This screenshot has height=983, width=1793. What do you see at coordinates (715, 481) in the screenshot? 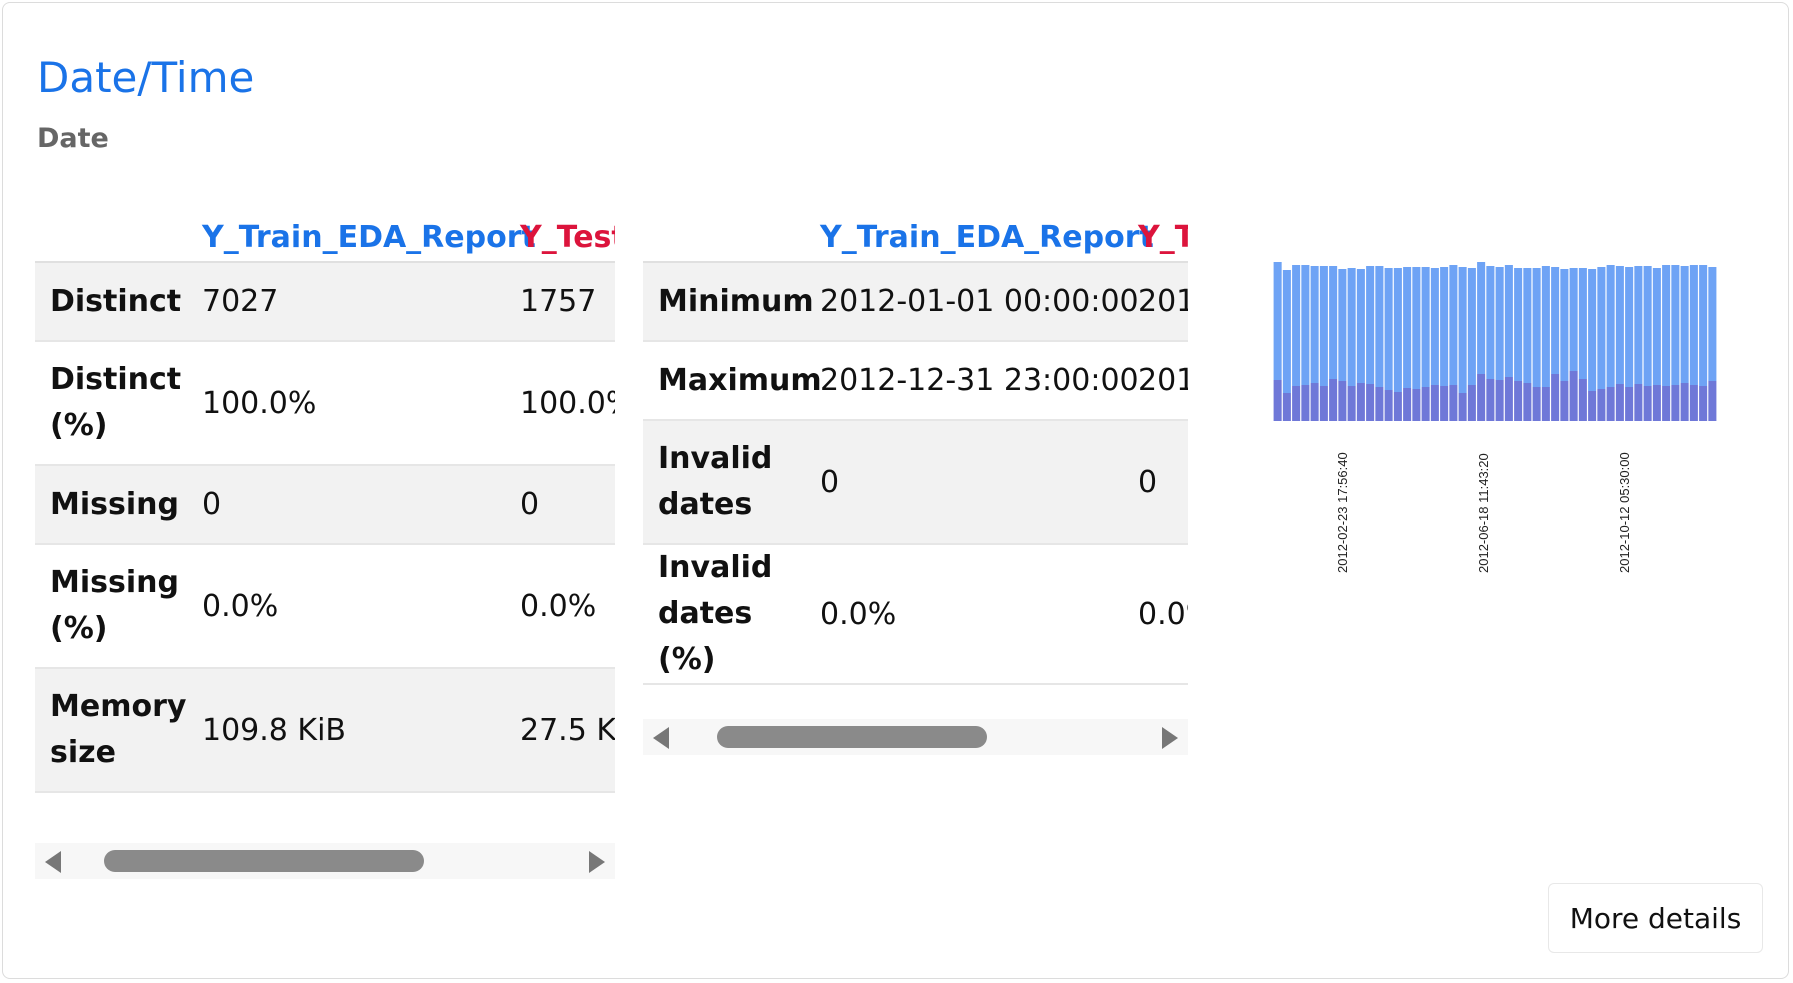
I see `row-label: Invalid dates` at bounding box center [715, 481].